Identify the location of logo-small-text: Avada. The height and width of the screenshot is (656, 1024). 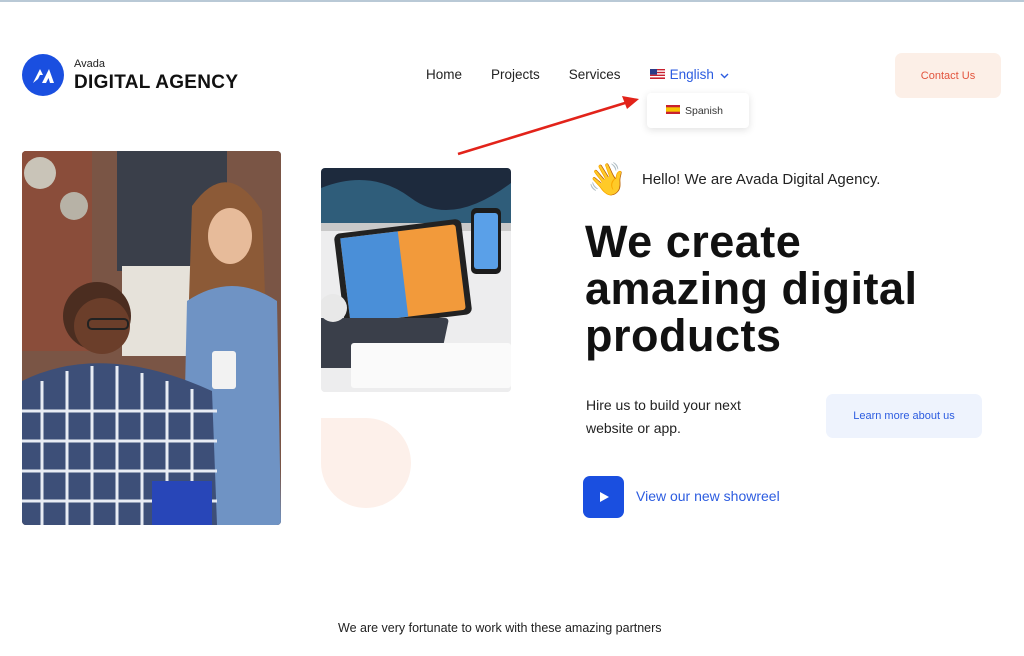
(89, 63).